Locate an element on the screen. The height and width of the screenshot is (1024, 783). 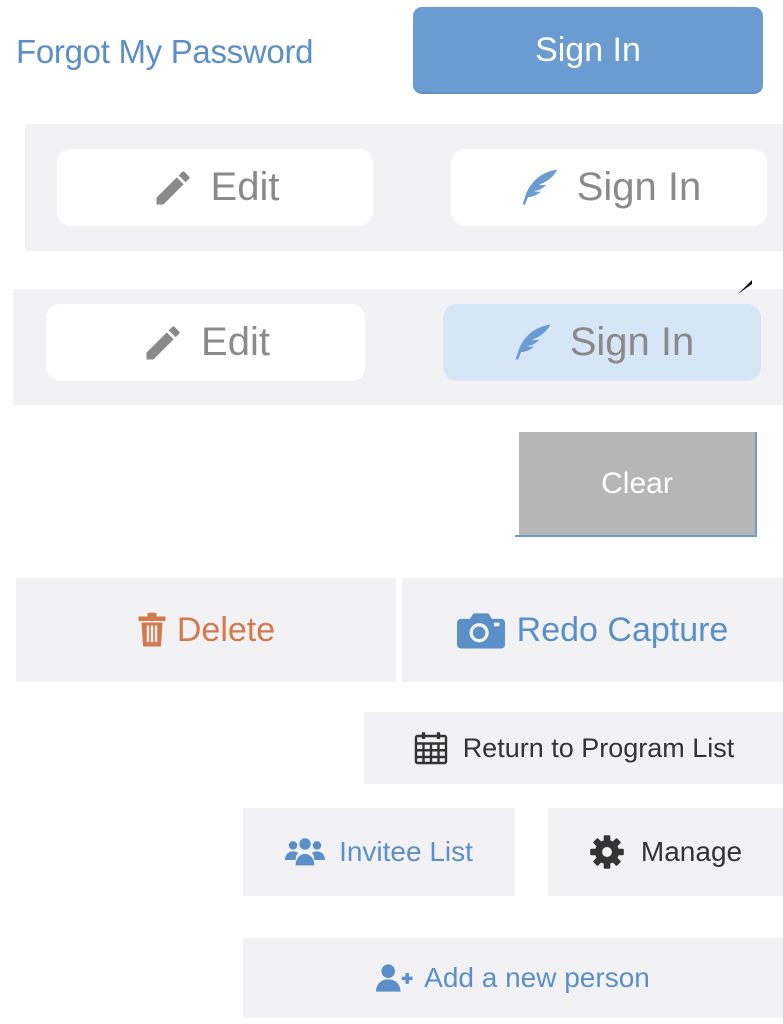
return-button-label: Return to Program List is located at coordinates (598, 747).